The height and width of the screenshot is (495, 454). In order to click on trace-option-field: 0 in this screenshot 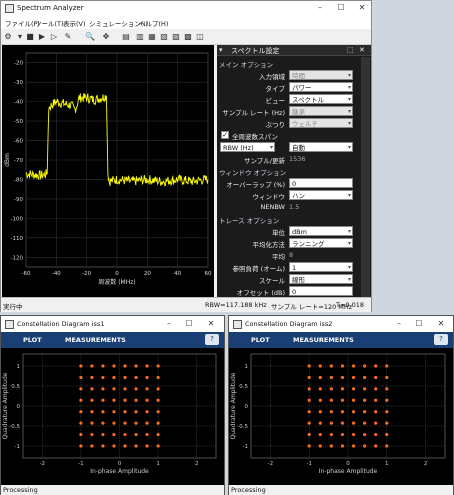, I will do `click(321, 291)`.